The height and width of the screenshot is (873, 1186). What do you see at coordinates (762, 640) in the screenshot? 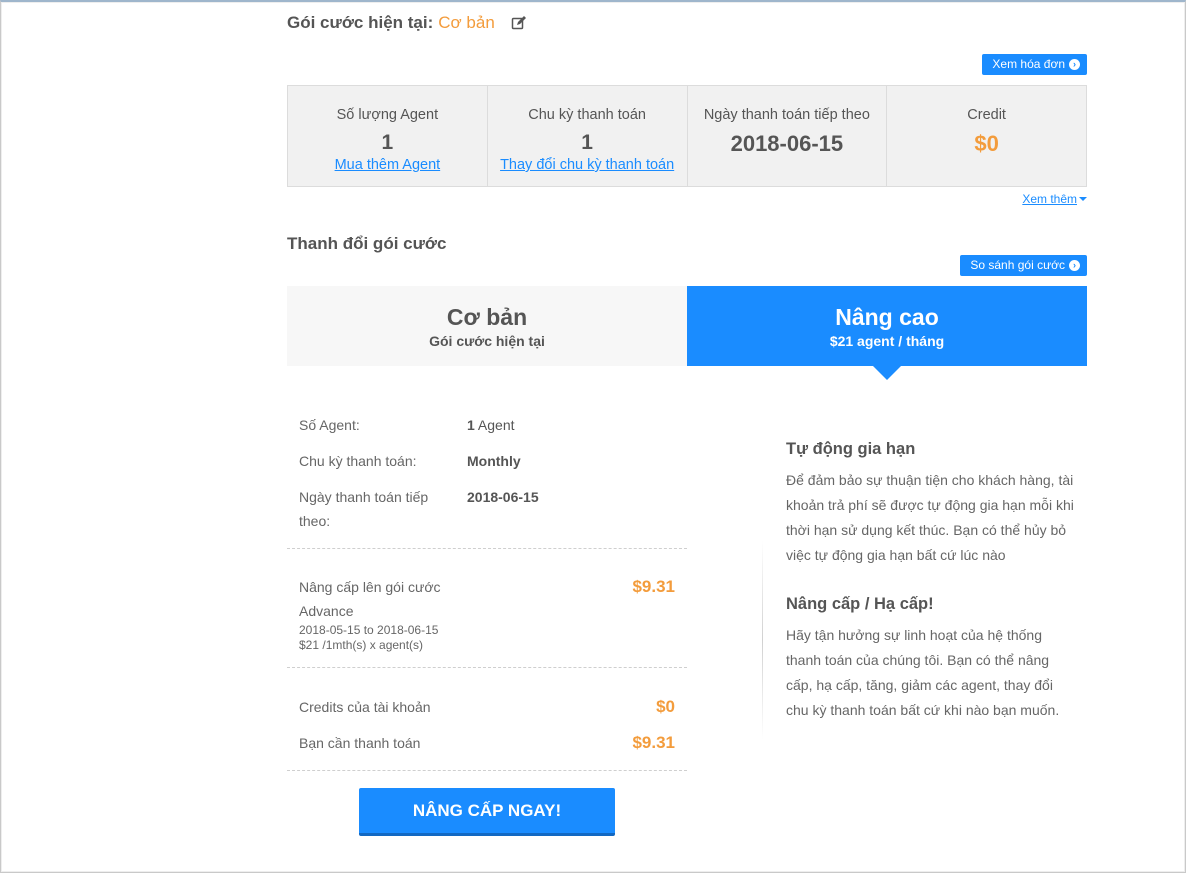
I see `vertical-separator` at bounding box center [762, 640].